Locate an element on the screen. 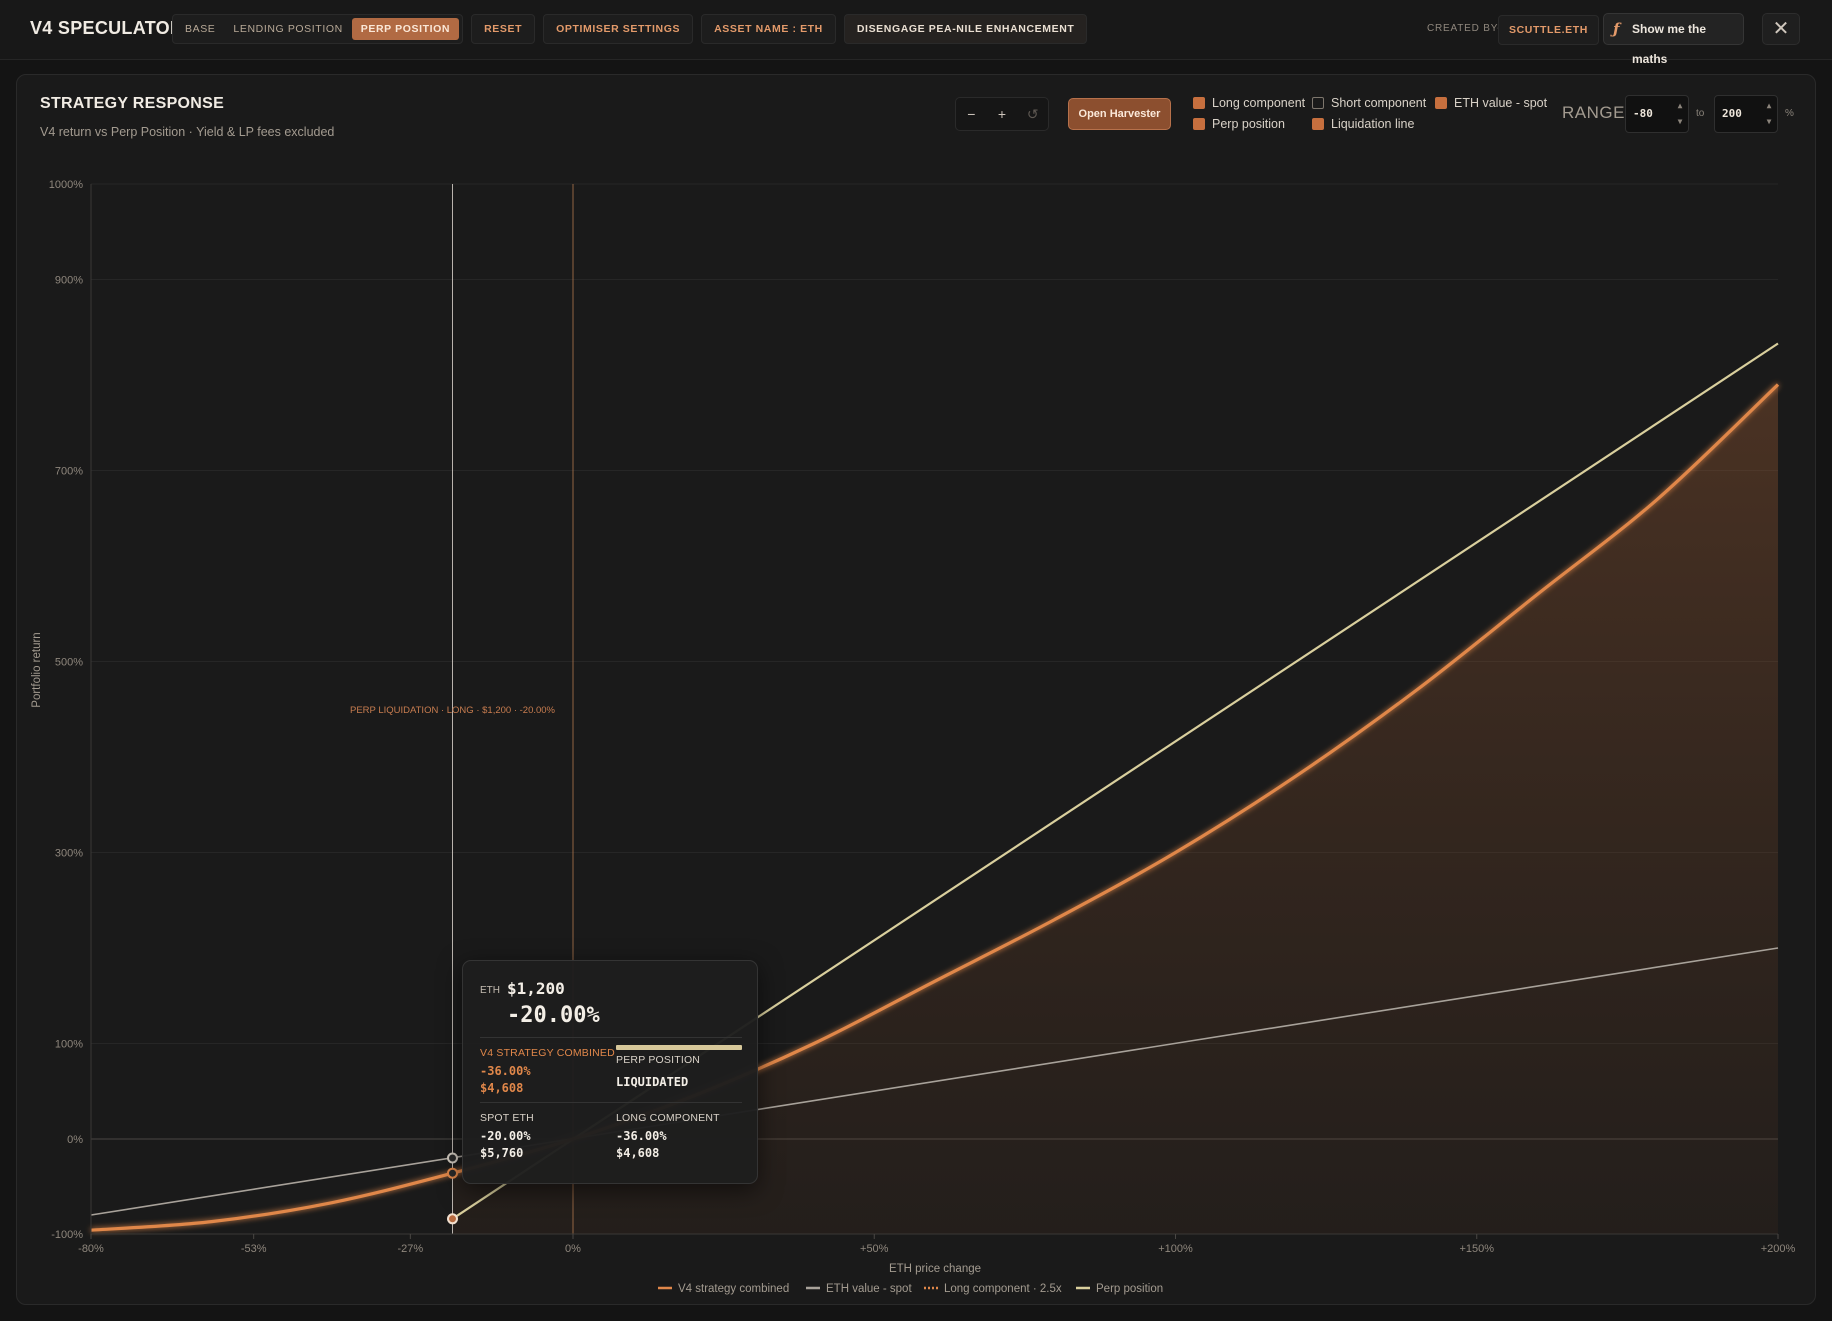 This screenshot has width=1832, height=1321. x-tick-label: -80% is located at coordinates (91, 1249).